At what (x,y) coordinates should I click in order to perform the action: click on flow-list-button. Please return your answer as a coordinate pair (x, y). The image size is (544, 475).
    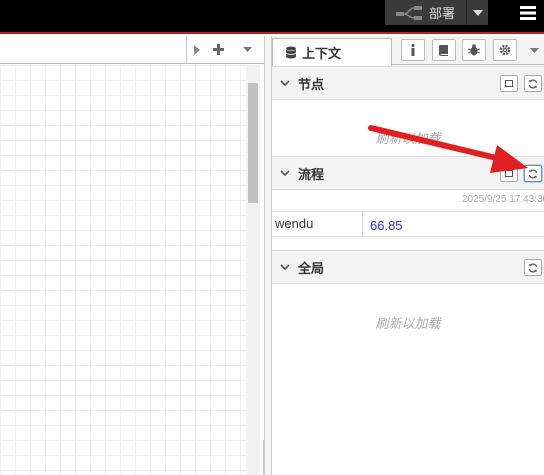
    Looking at the image, I should click on (247, 49).